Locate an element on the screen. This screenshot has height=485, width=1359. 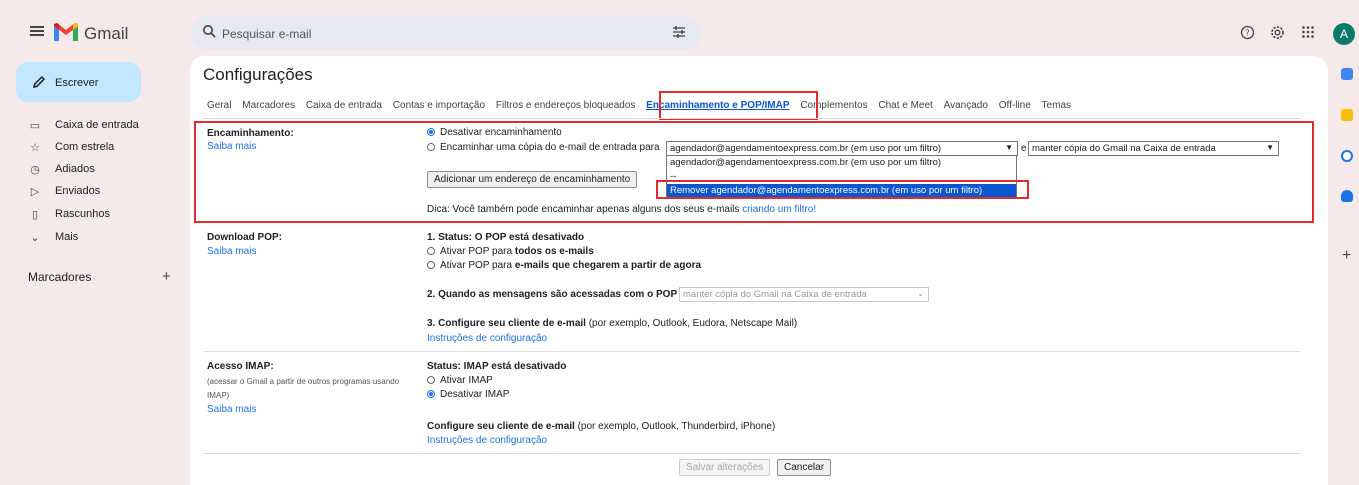
tab-filters: Filtros e endereços bloqueados is located at coordinates (566, 105).